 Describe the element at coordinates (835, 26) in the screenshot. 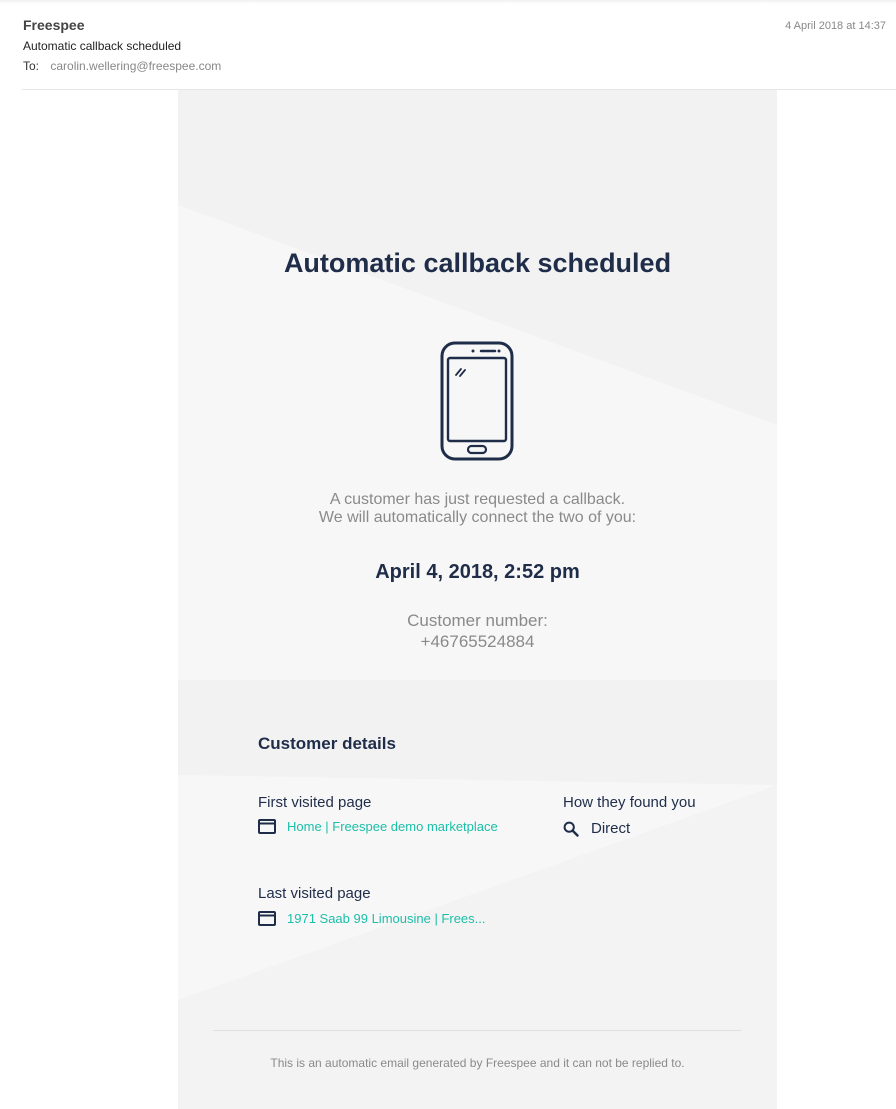

I see `mail-date: 4 April 2018 at 14:37` at that location.